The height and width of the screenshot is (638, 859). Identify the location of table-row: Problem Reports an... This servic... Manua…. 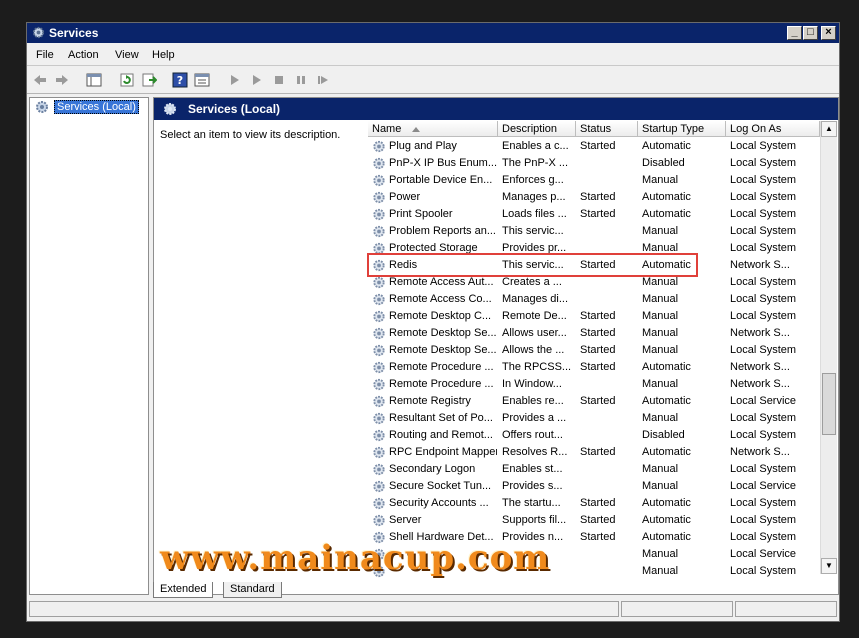
(594, 231).